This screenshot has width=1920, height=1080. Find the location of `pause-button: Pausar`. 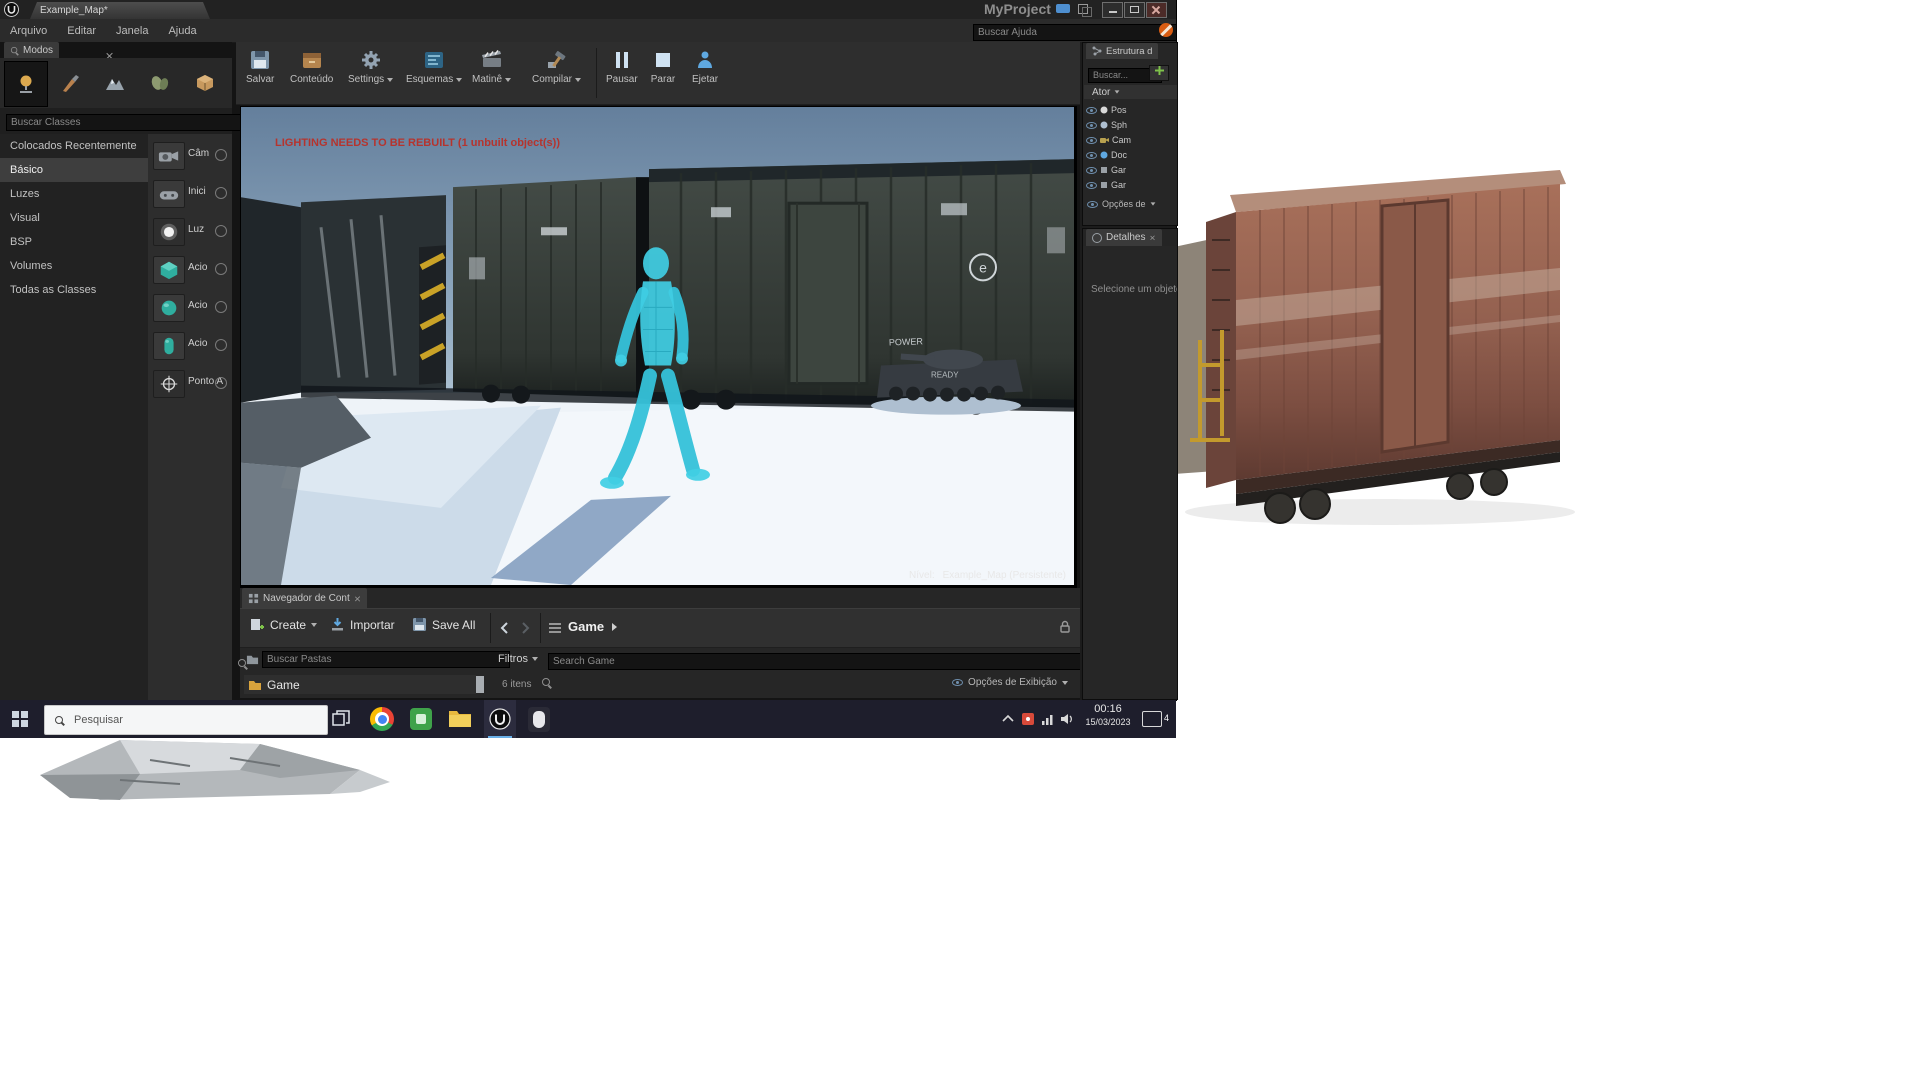

pause-button: Pausar is located at coordinates (622, 66).